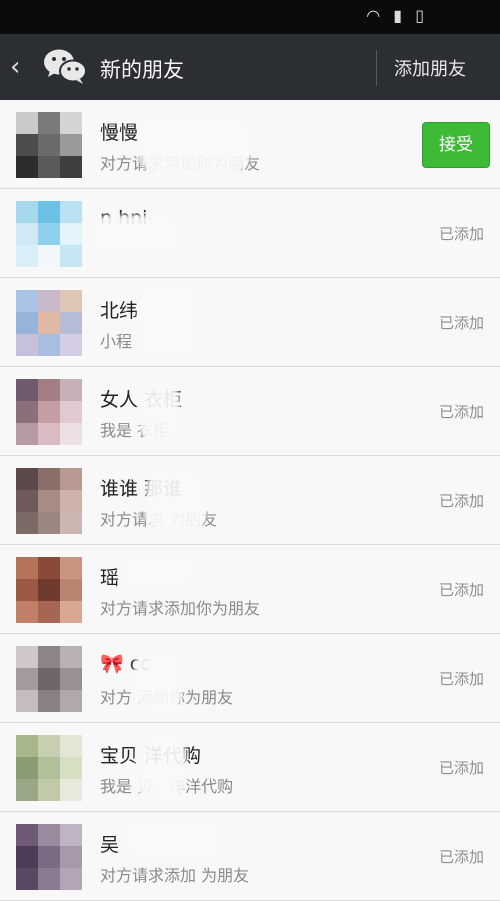 Image resolution: width=500 pixels, height=901 pixels. I want to click on status-bar: ◠ ▮ ▯, so click(250, 17).